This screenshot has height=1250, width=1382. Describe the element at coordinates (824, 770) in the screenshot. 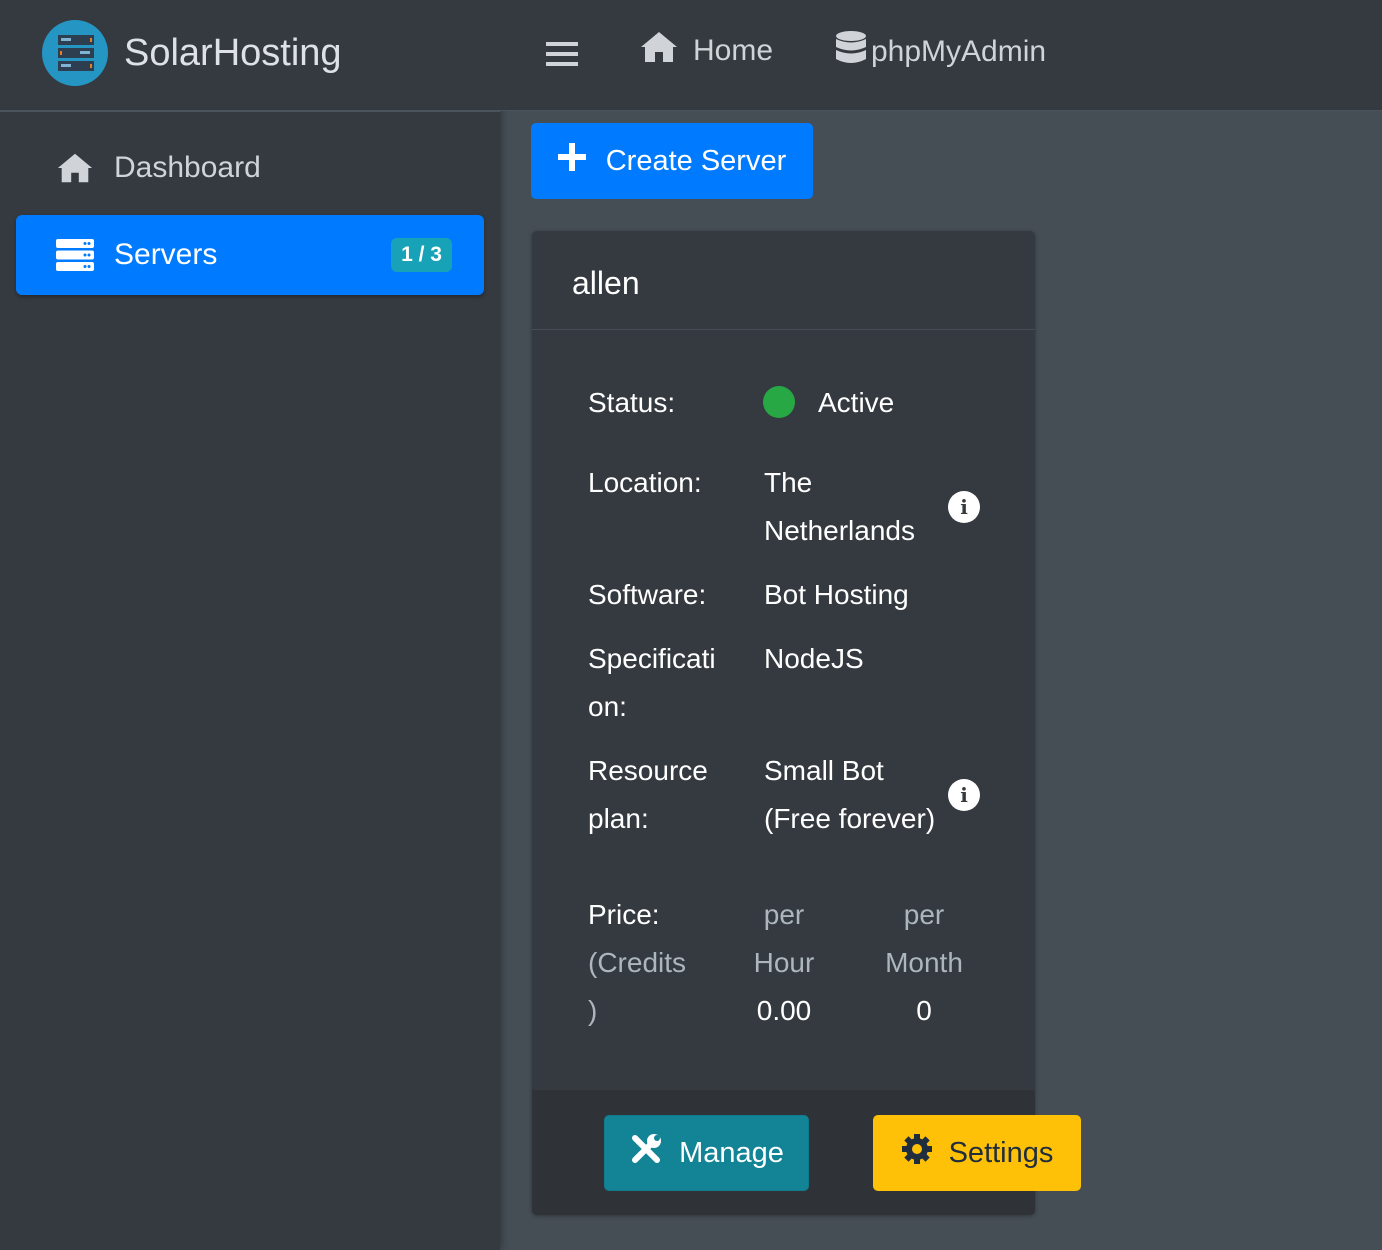

I see `plan-value: Small Bot` at that location.